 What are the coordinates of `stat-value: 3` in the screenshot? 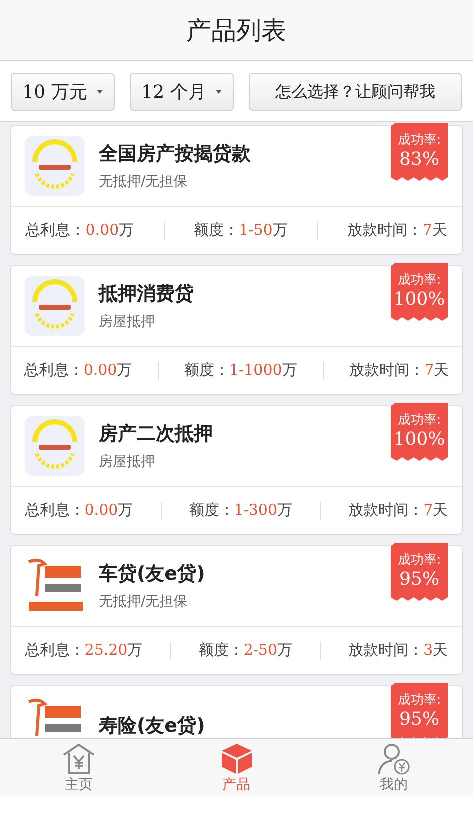 It's located at (429, 650).